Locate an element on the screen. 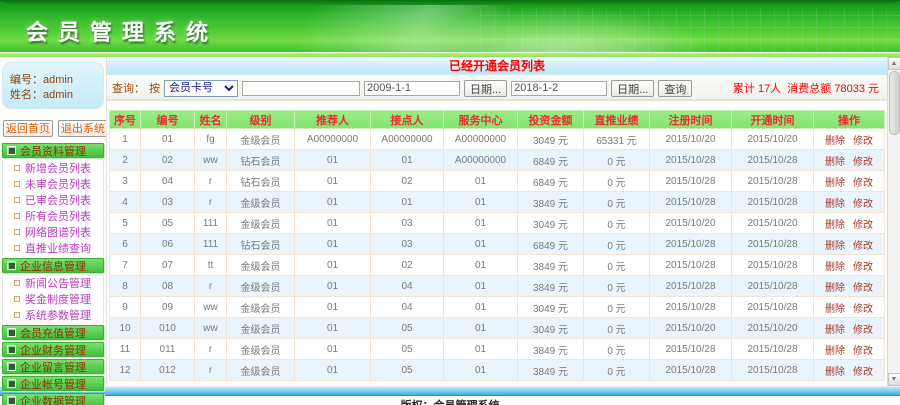 The image size is (900, 405). menu-item-5: 网络图谱列表 is located at coordinates (53, 232).